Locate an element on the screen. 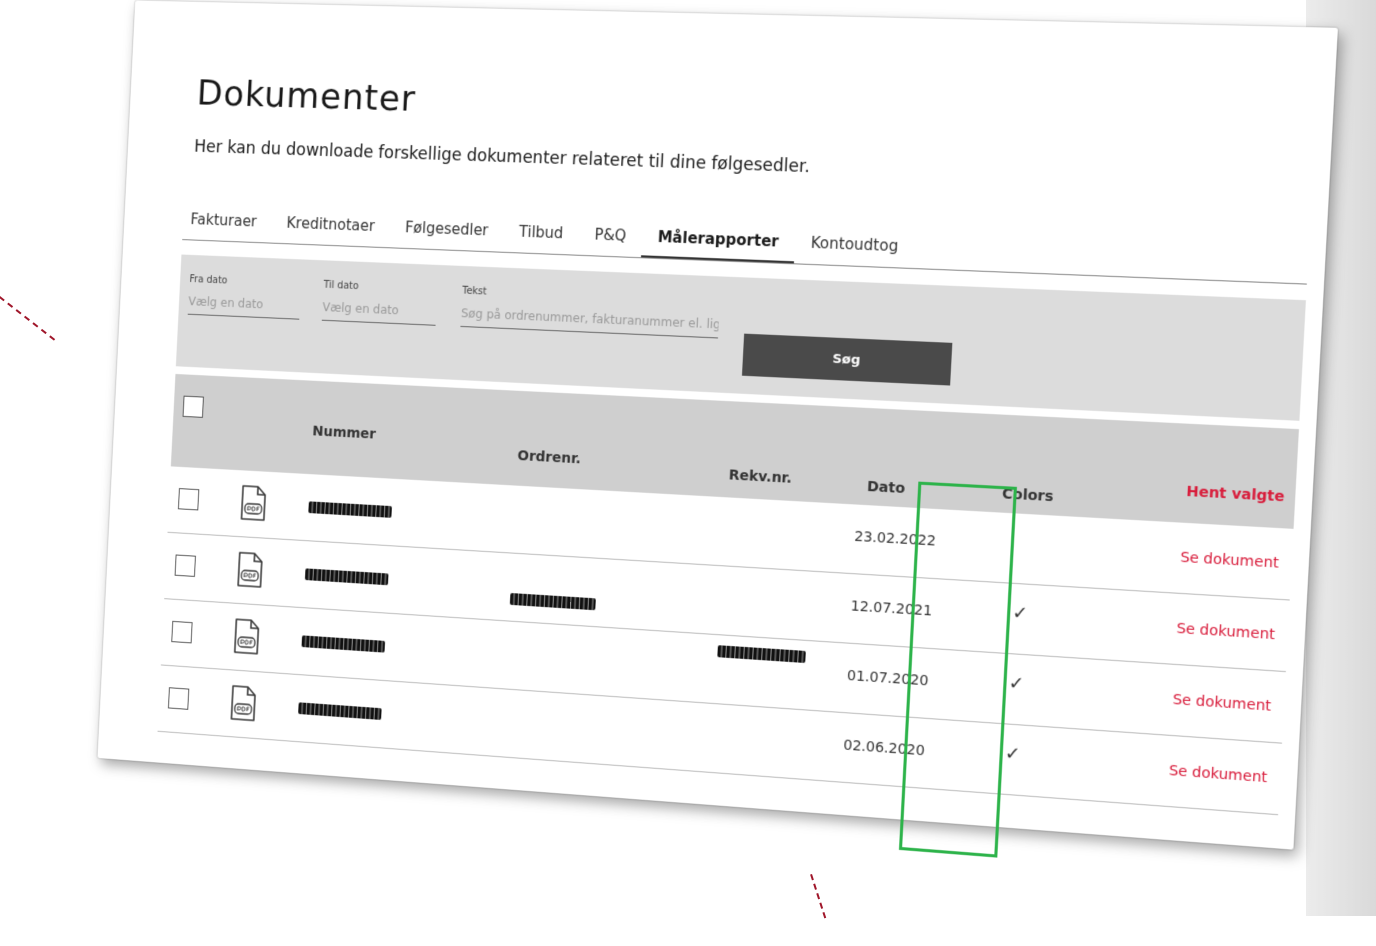 The height and width of the screenshot is (946, 1376). redacted-rekvnr is located at coordinates (761, 654).